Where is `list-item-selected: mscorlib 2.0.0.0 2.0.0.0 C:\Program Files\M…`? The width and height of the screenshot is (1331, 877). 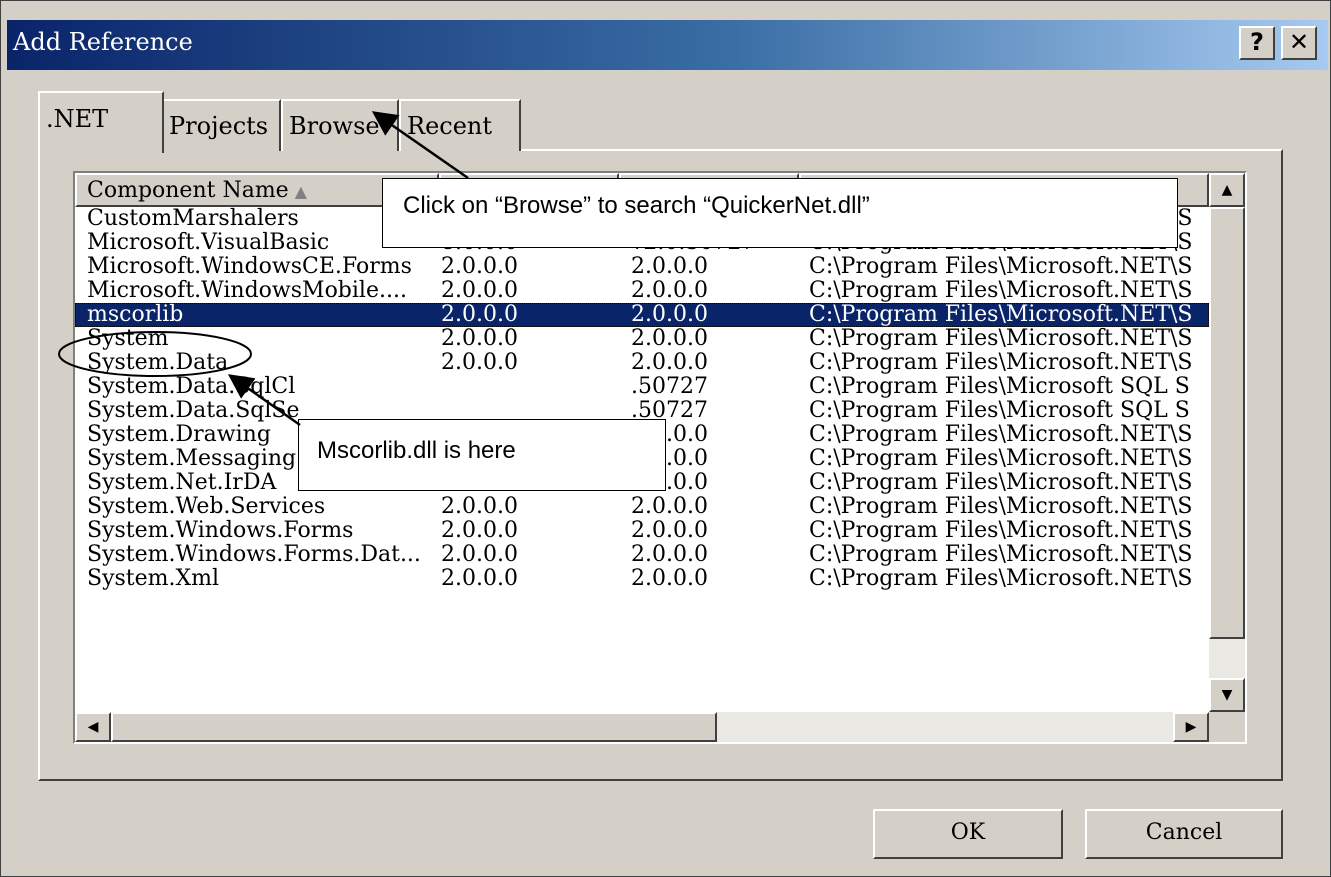 list-item-selected: mscorlib 2.0.0.0 2.0.0.0 C:\Program Files\M… is located at coordinates (642, 315).